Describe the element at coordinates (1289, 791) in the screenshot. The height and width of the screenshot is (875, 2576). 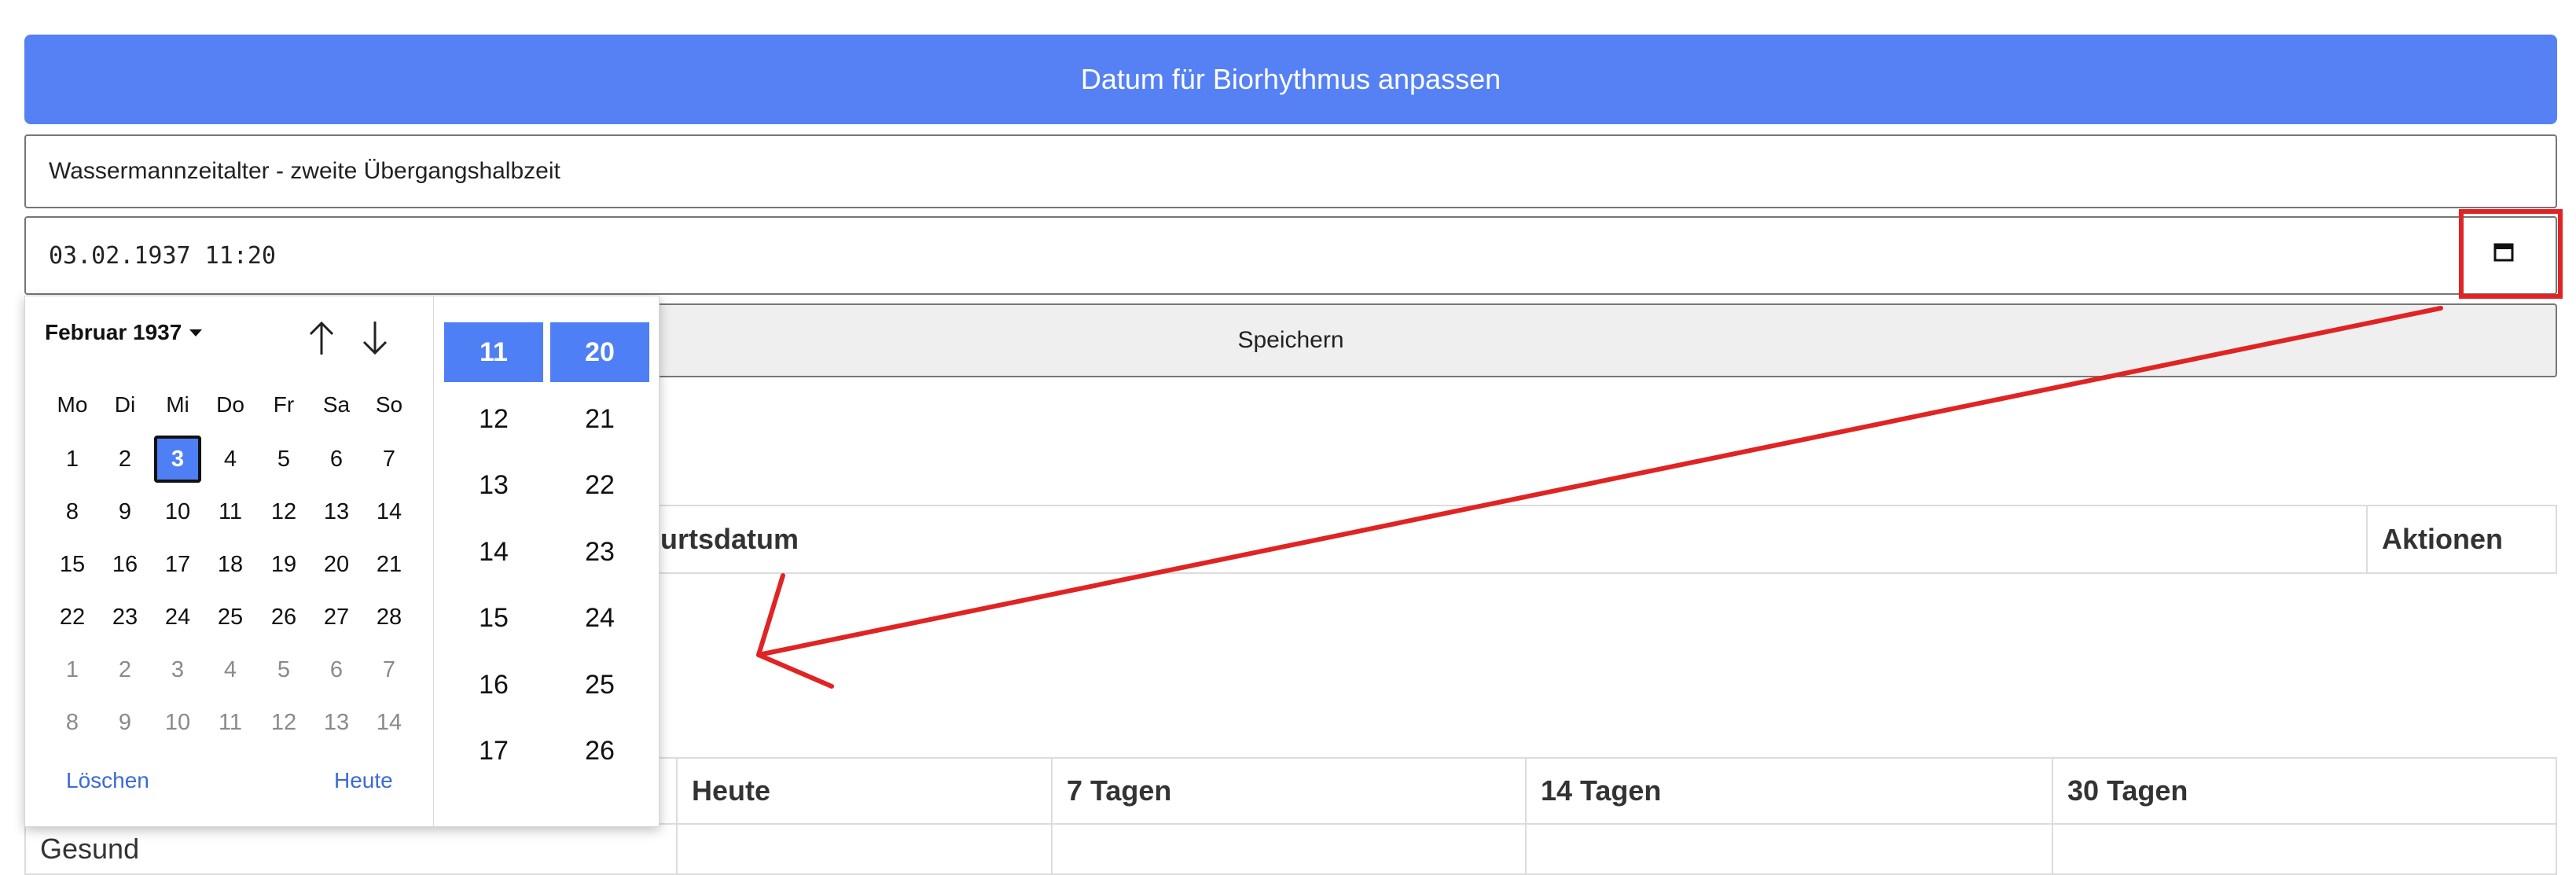
I see `column-7-days: 7 Tagen` at that location.